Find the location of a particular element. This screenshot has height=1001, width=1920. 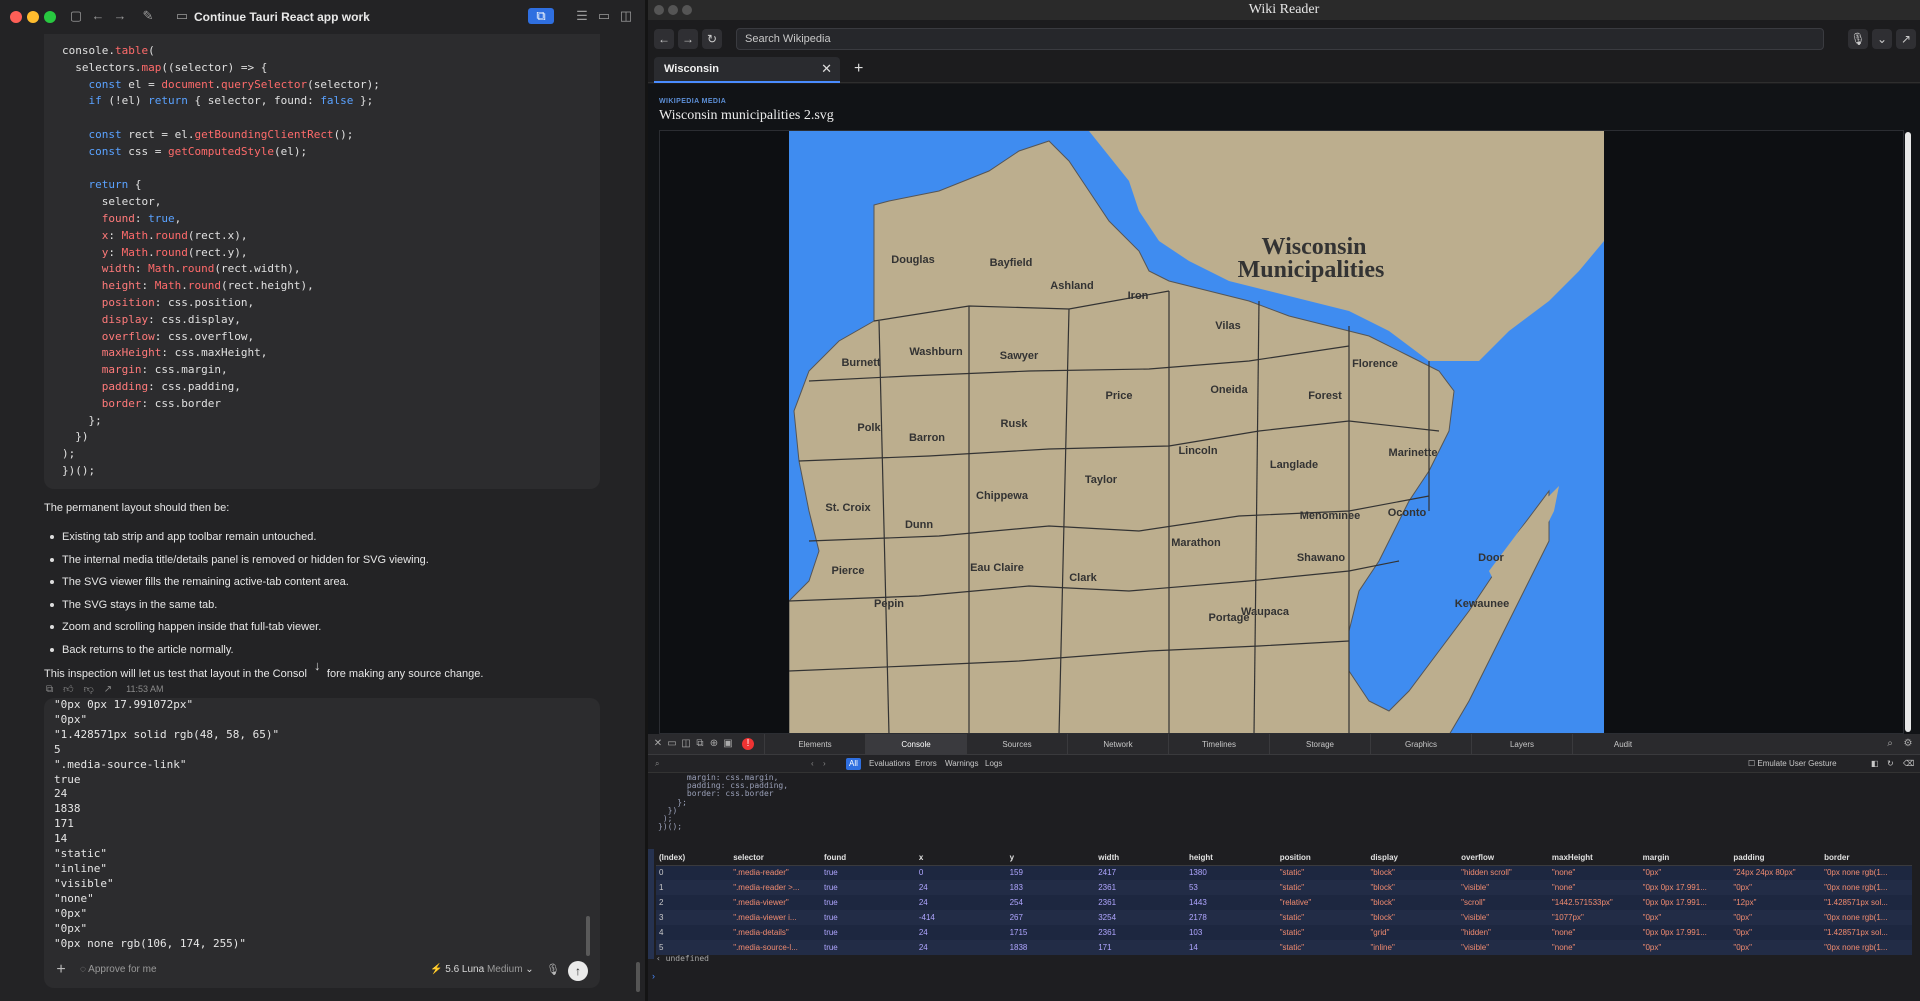

chevron-down-icon: ⌄ is located at coordinates (1882, 39).